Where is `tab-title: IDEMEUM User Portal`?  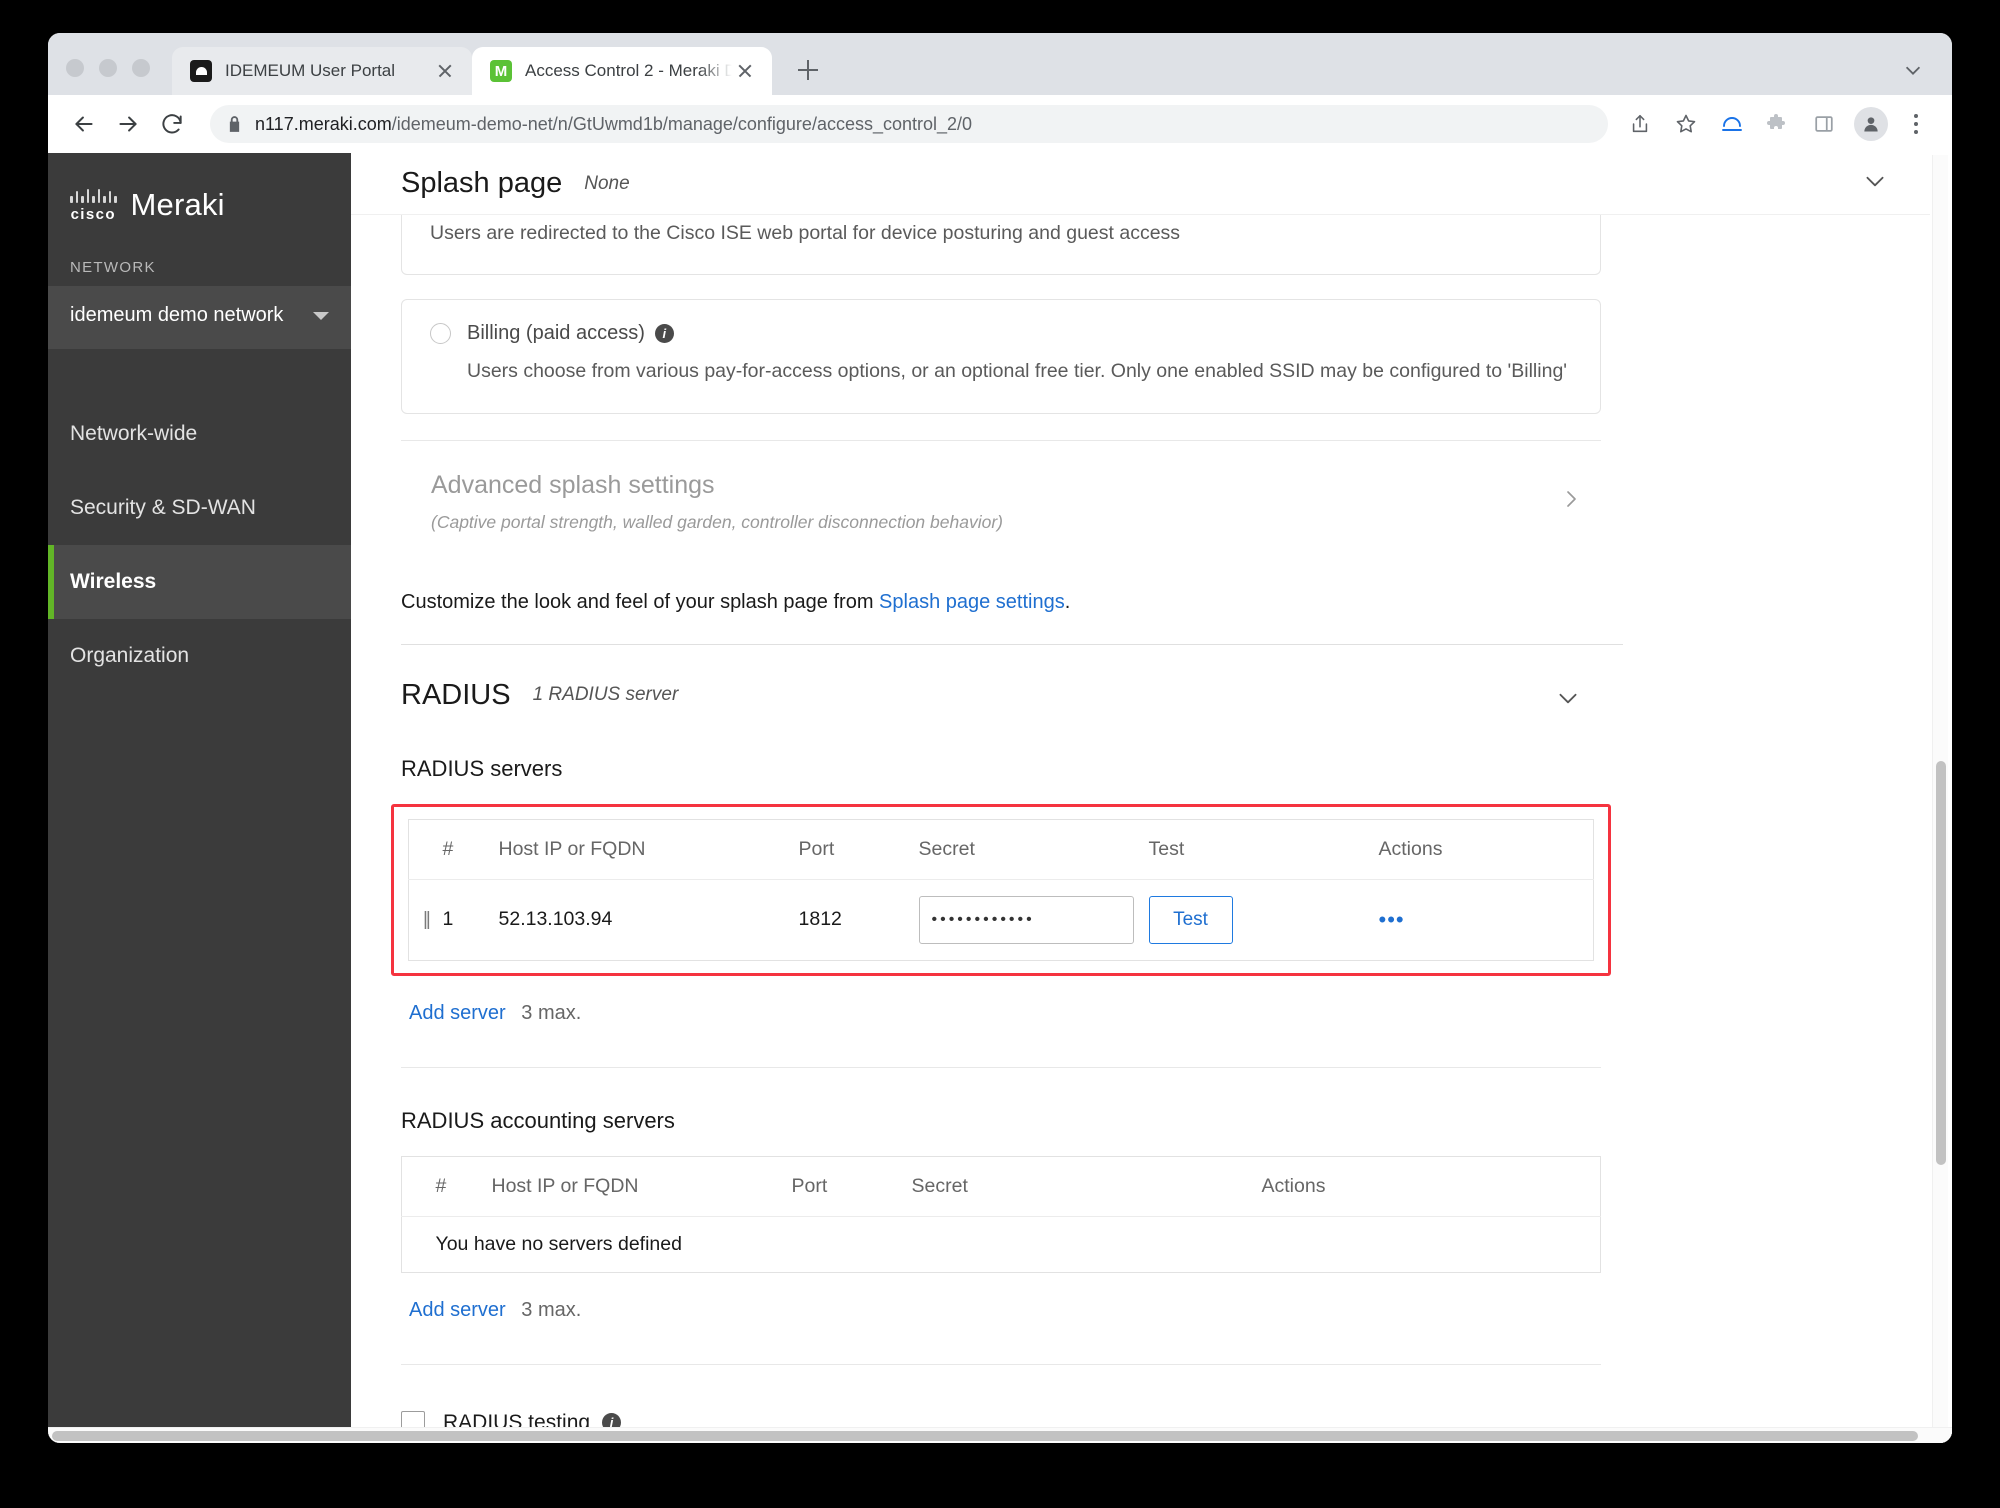
tab-title: IDEMEUM User Portal is located at coordinates (310, 70).